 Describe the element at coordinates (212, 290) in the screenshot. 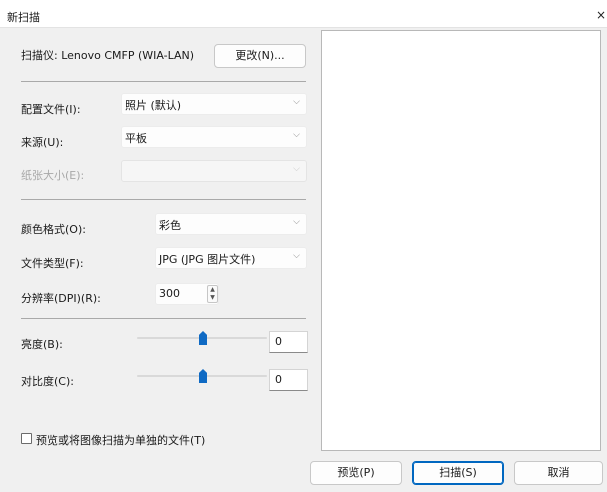

I see `spin-up-icon: ▲` at that location.